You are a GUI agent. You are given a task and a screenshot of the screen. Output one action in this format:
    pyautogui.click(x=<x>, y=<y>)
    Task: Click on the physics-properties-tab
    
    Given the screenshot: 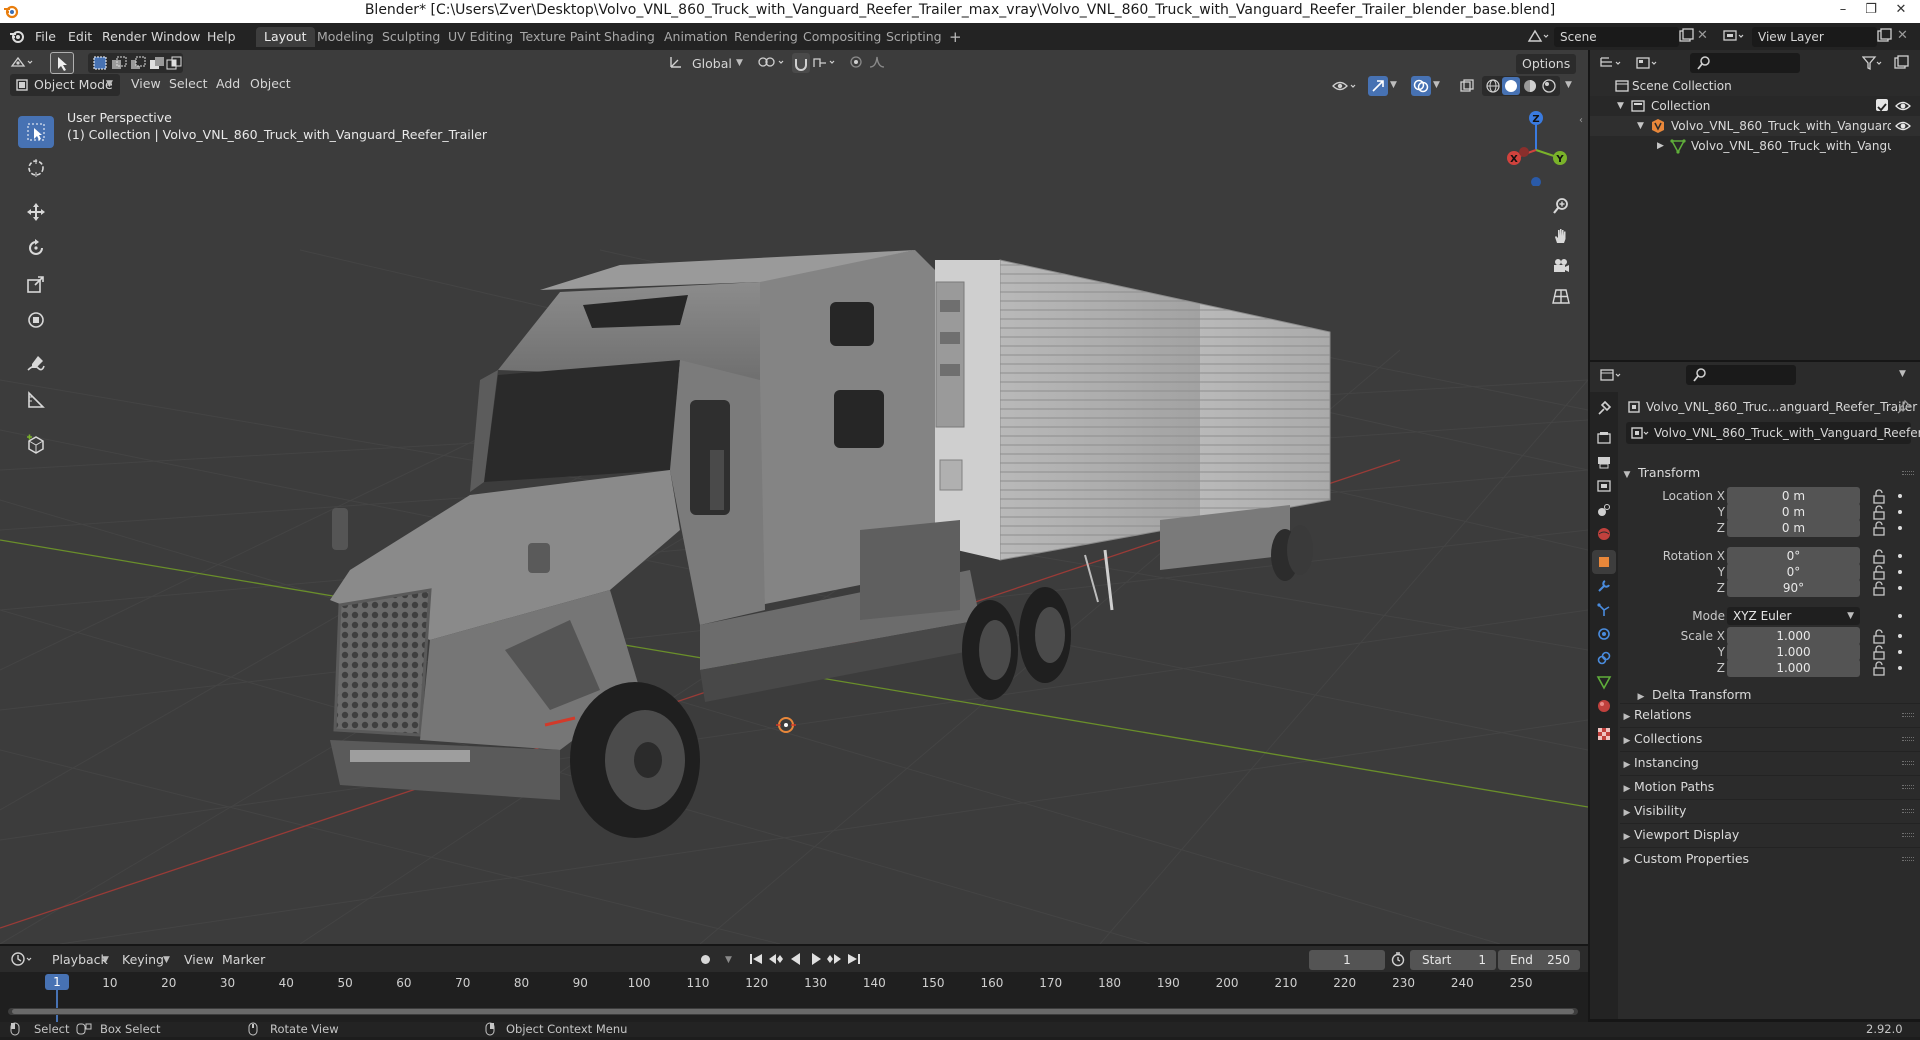 What is the action you would take?
    pyautogui.click(x=1604, y=634)
    